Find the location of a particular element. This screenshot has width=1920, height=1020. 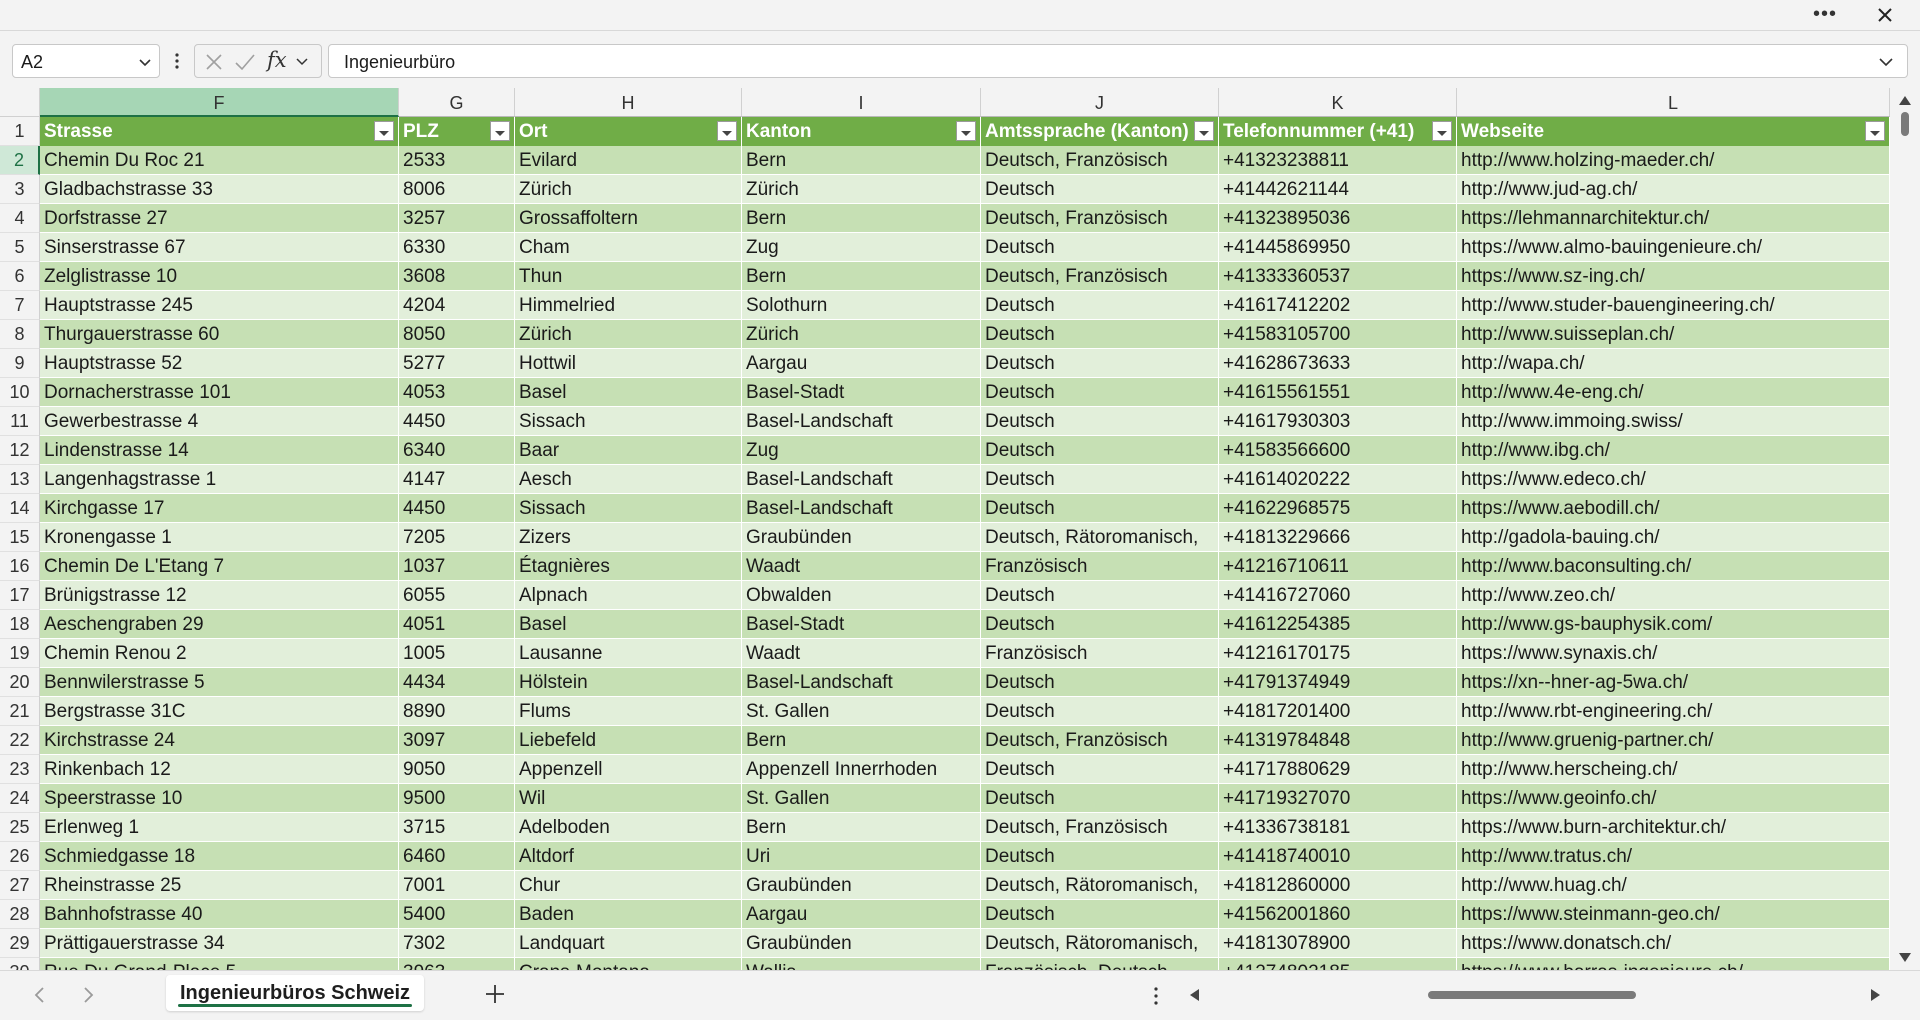

table-cell: 1037 is located at coordinates (457, 566).